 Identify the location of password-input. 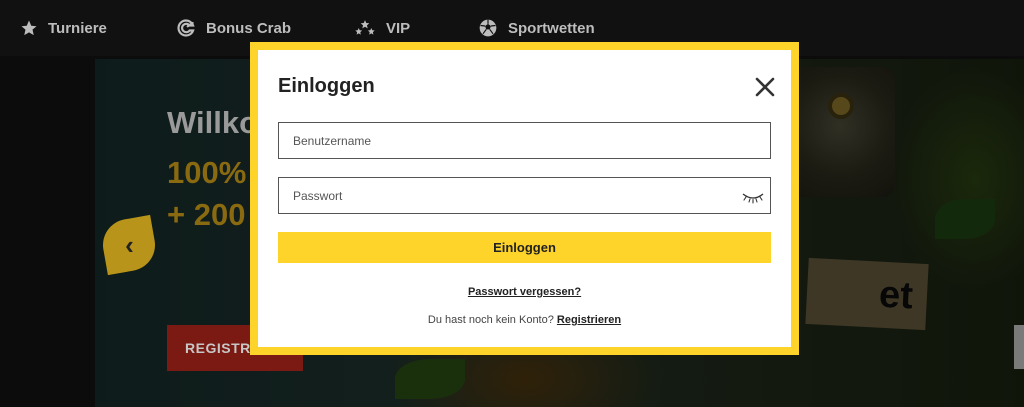
(524, 195).